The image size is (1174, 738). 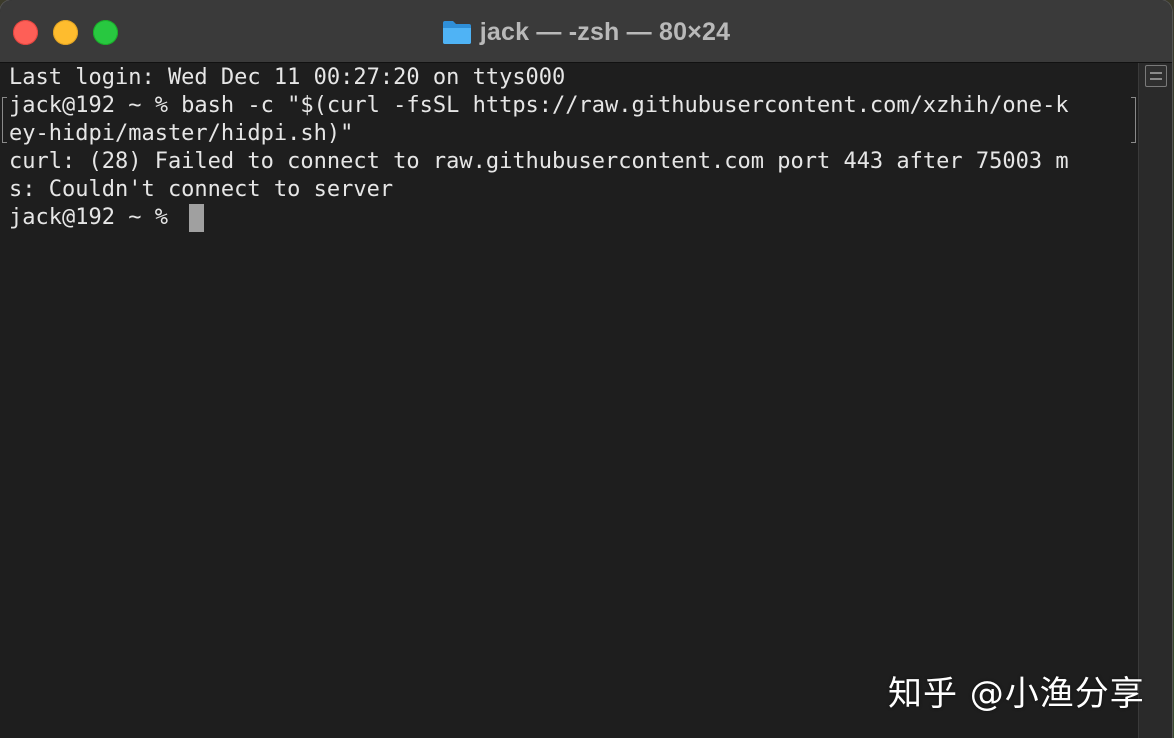 What do you see at coordinates (201, 189) in the screenshot?
I see `terminal-line: s: Couldn't connect to server` at bounding box center [201, 189].